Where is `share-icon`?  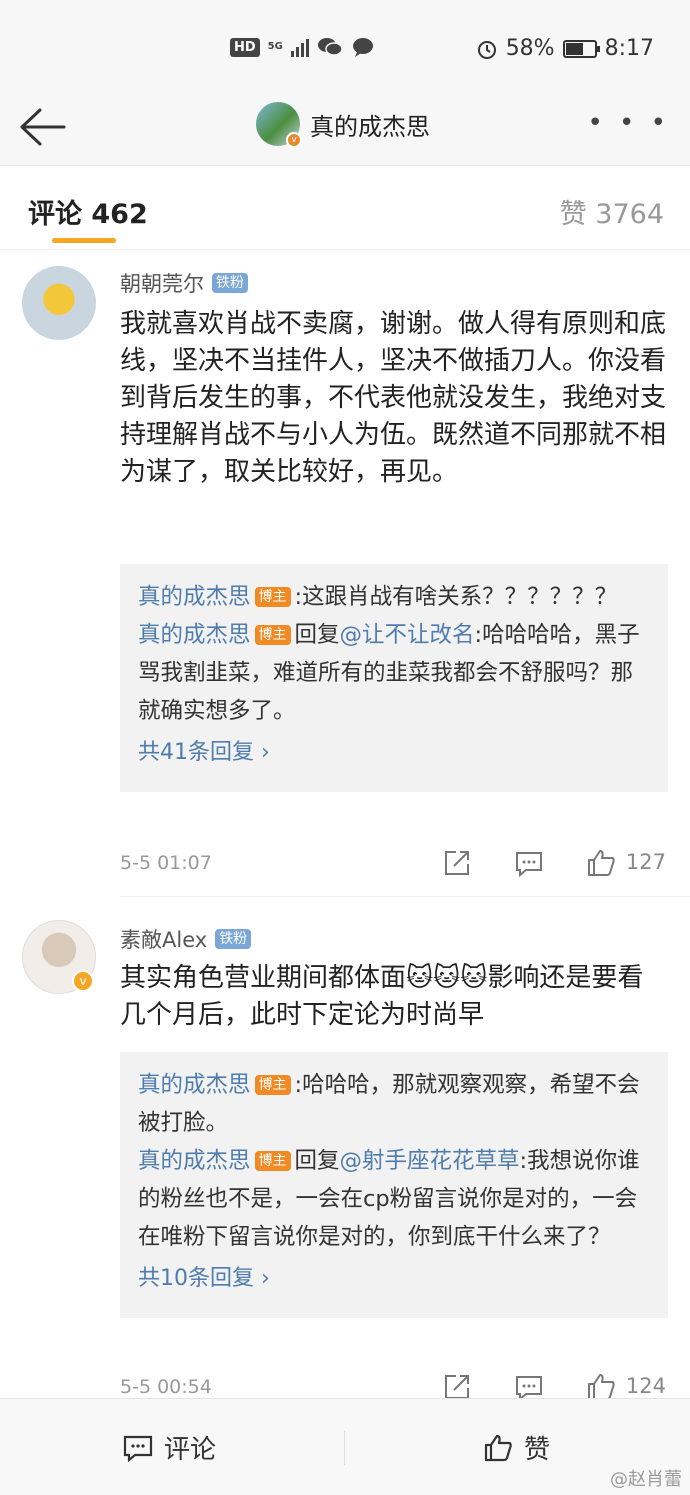
share-icon is located at coordinates (457, 863).